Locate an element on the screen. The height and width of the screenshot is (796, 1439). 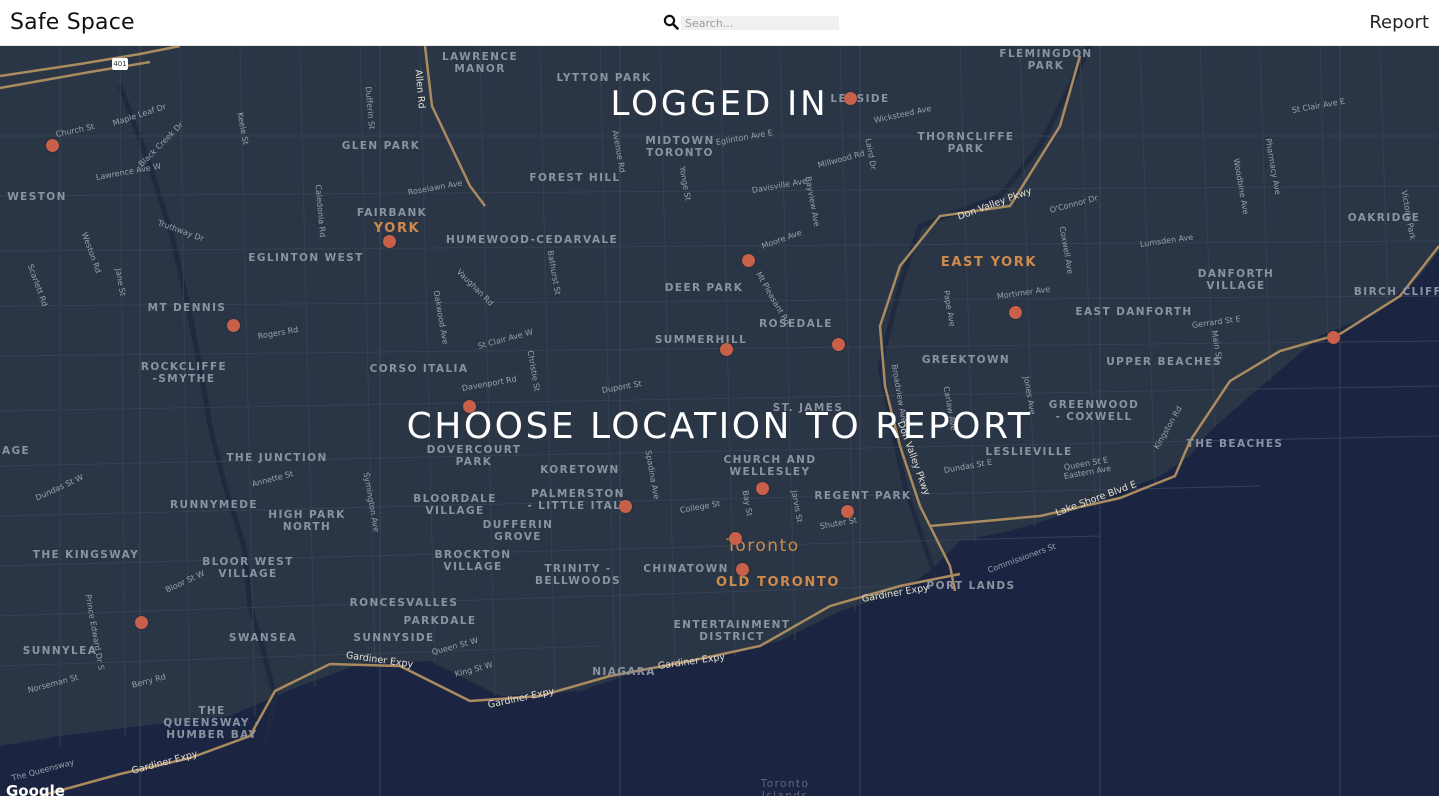
top-navbar: Safe Space Report is located at coordinates (719, 23).